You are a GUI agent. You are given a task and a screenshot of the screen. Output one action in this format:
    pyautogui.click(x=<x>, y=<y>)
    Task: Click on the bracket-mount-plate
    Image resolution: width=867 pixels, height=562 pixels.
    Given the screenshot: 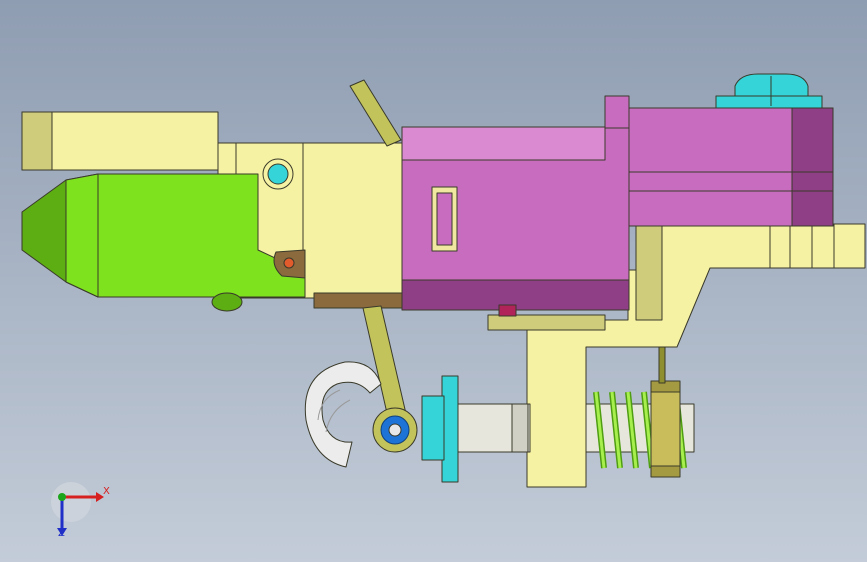 What is the action you would take?
    pyautogui.click(x=546, y=322)
    